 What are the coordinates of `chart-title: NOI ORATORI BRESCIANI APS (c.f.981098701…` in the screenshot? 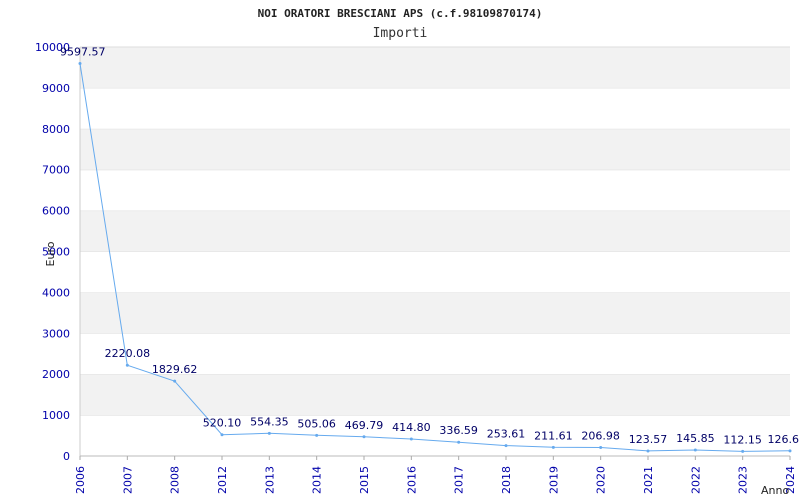 It's located at (400, 13).